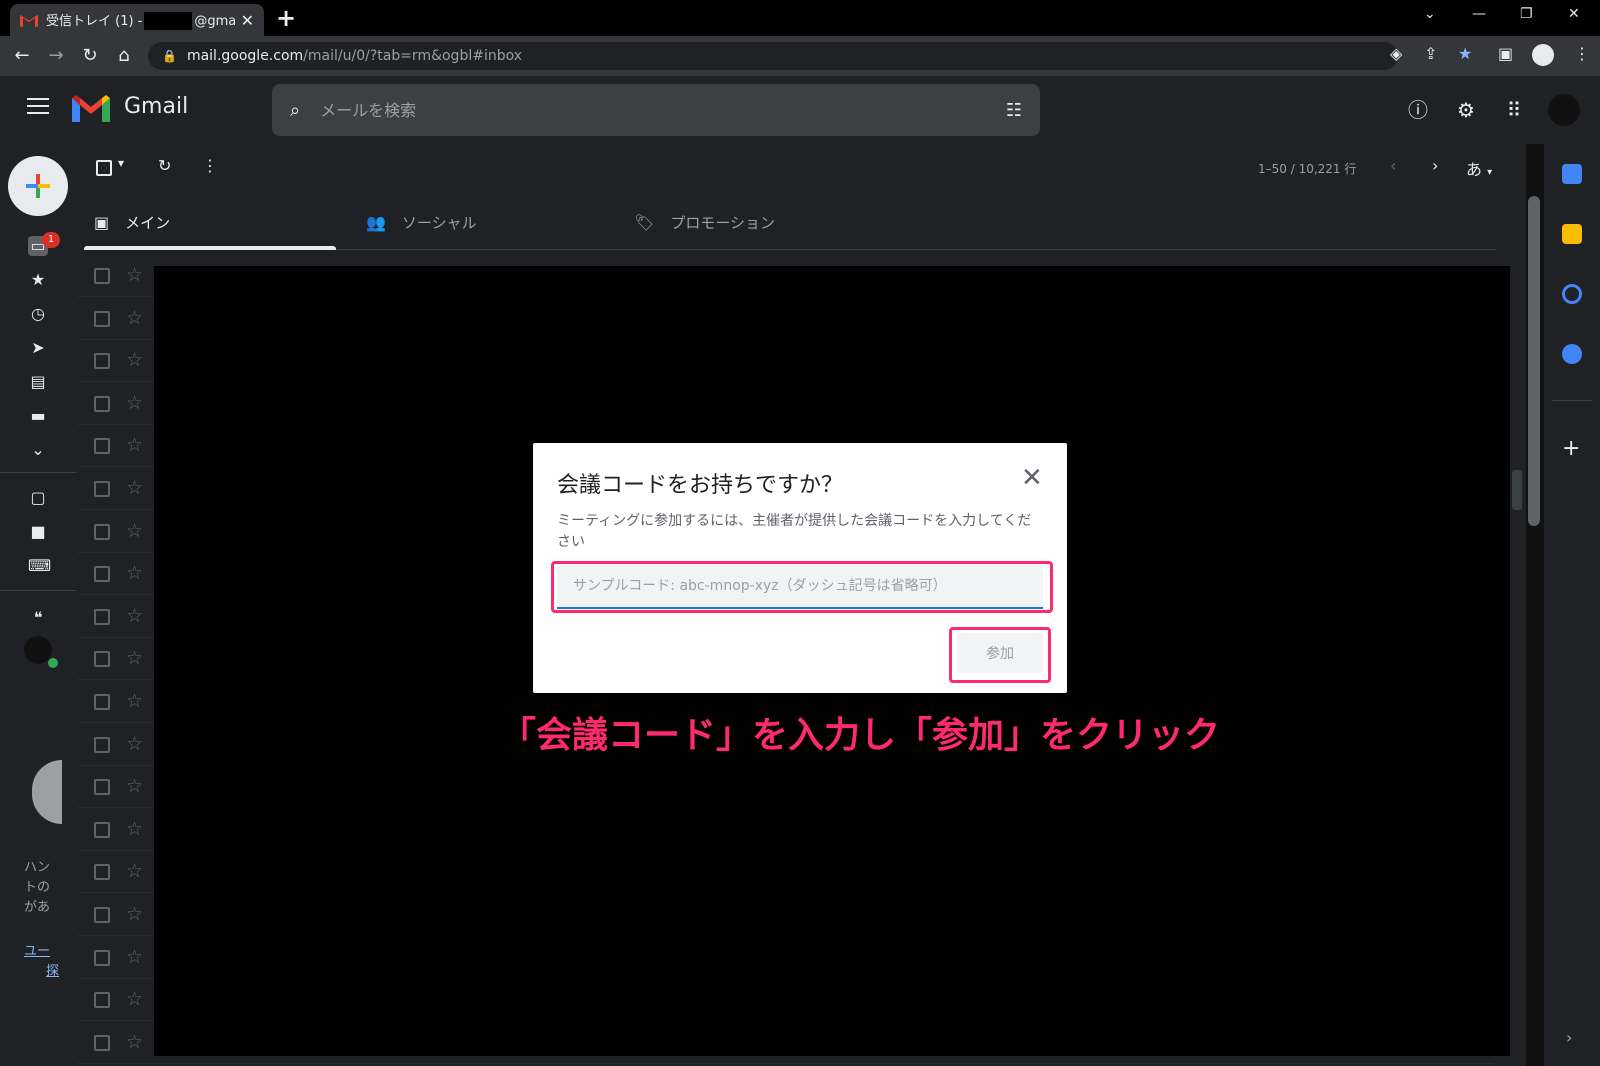 Image resolution: width=1600 pixels, height=1066 pixels. Describe the element at coordinates (22, 56) in the screenshot. I see `back-icon: ←` at that location.